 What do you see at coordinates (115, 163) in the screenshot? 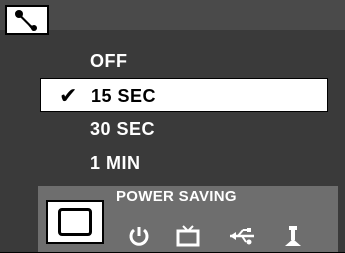
I see `menu-item-label: 1 MIN` at bounding box center [115, 163].